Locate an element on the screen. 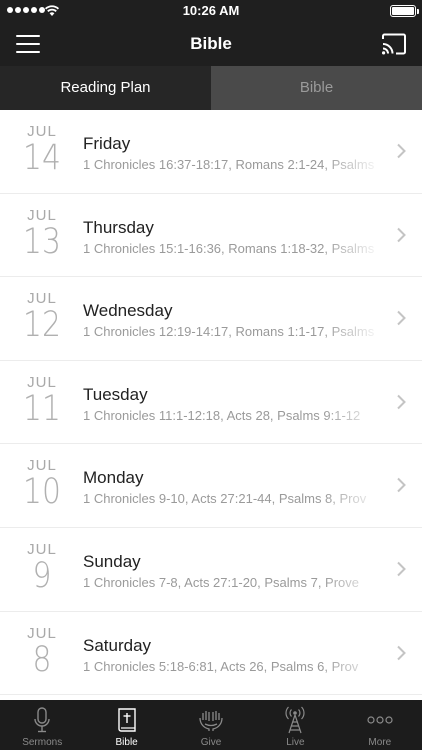  date-block: JUL 14 is located at coordinates (42, 151).